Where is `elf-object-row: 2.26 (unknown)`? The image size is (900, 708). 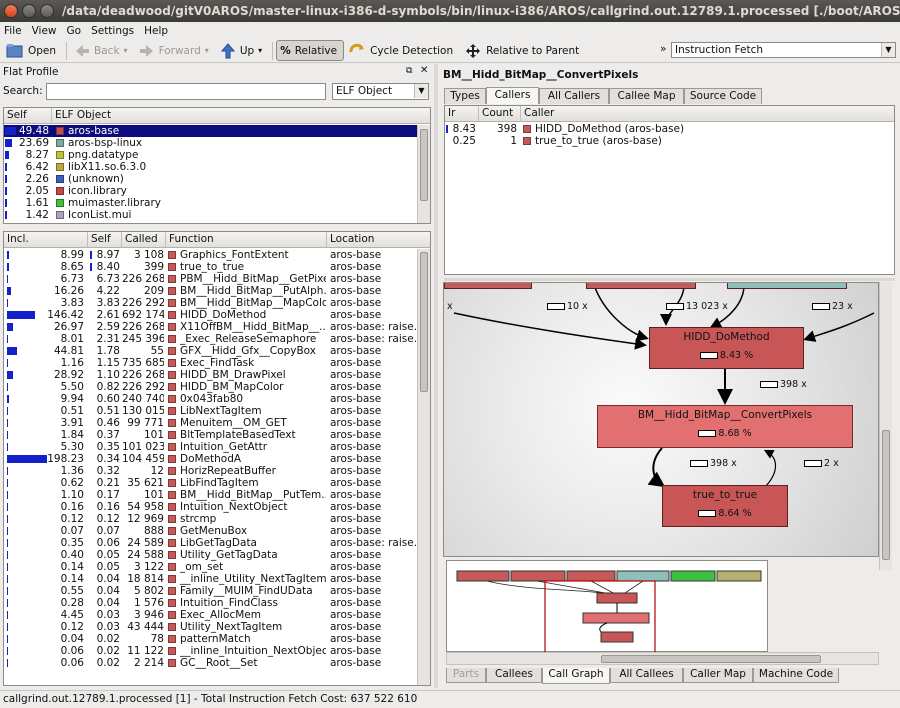 elf-object-row: 2.26 (unknown) is located at coordinates (217, 179).